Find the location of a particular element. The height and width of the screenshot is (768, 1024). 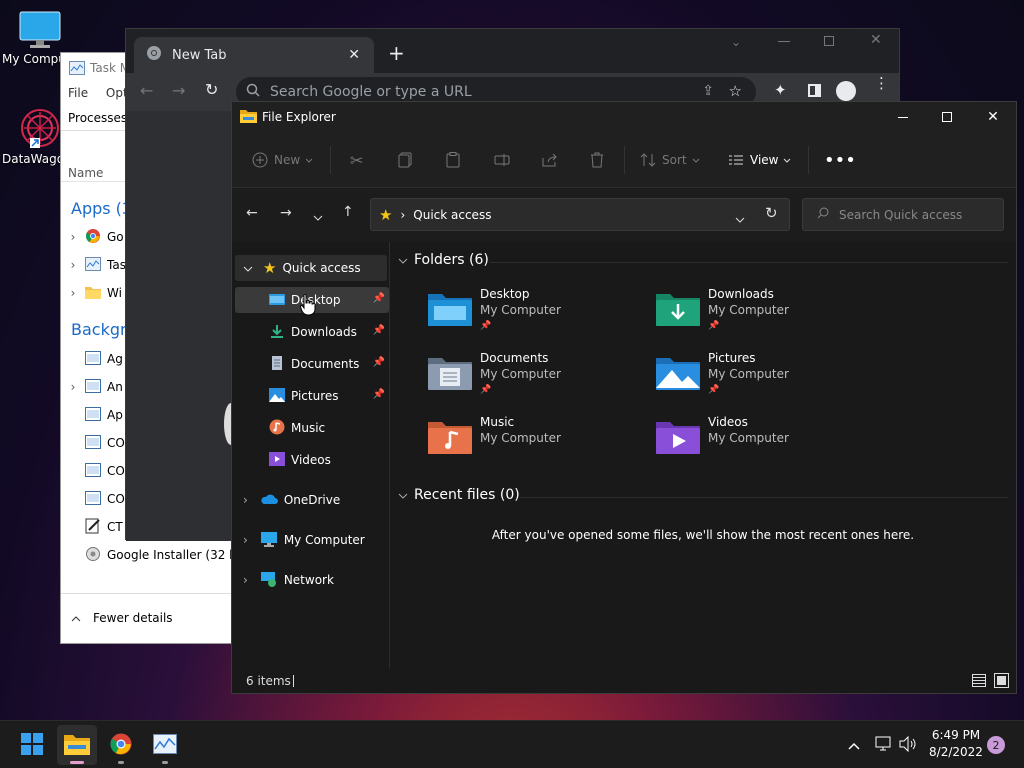

active-indicator is located at coordinates (77, 762).